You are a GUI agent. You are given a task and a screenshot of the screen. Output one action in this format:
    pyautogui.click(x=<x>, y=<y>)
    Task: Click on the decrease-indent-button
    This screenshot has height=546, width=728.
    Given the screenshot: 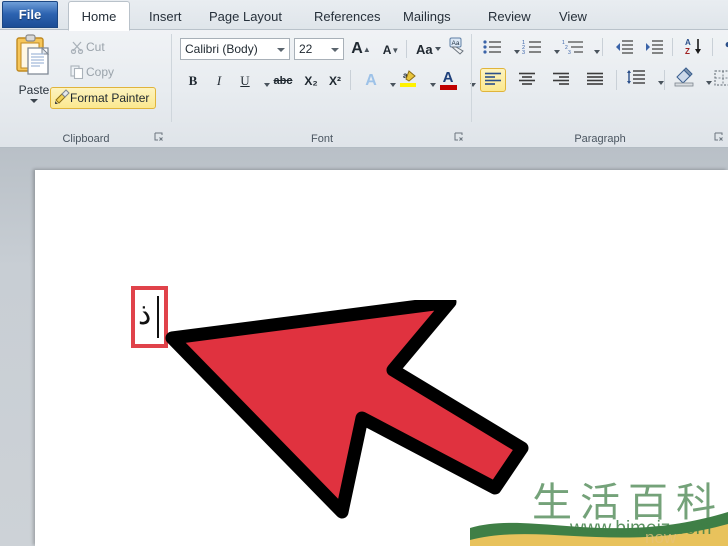 What is the action you would take?
    pyautogui.click(x=624, y=48)
    